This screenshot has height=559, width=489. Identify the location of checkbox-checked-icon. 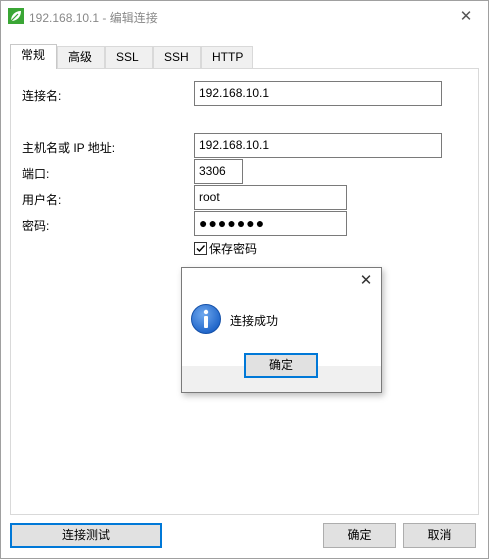
(200, 248).